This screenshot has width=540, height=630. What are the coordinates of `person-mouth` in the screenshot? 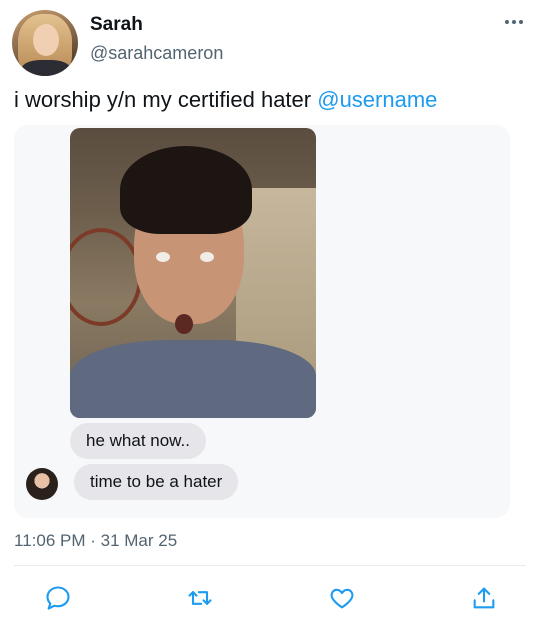 It's located at (184, 324).